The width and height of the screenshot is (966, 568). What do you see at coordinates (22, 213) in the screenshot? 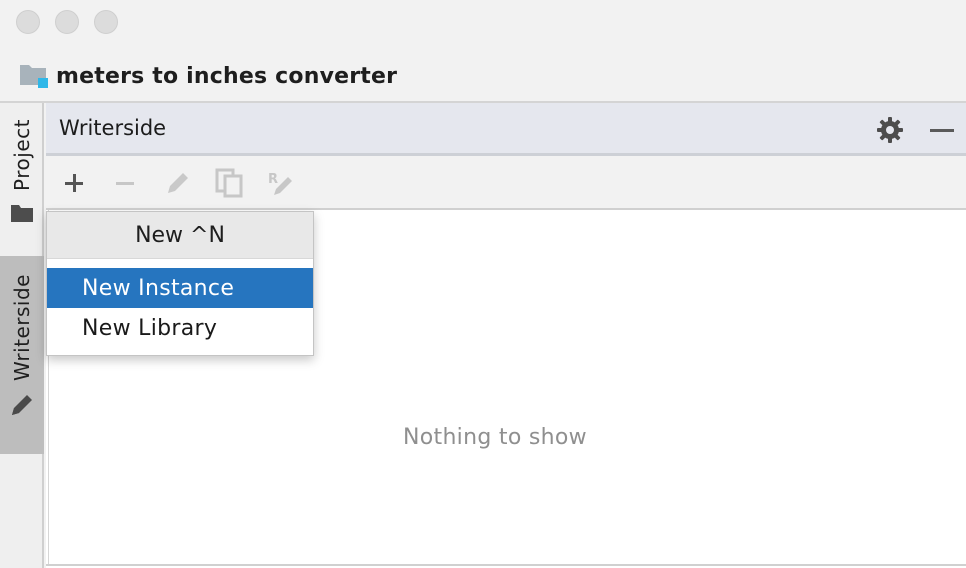
I see `folder-icon` at bounding box center [22, 213].